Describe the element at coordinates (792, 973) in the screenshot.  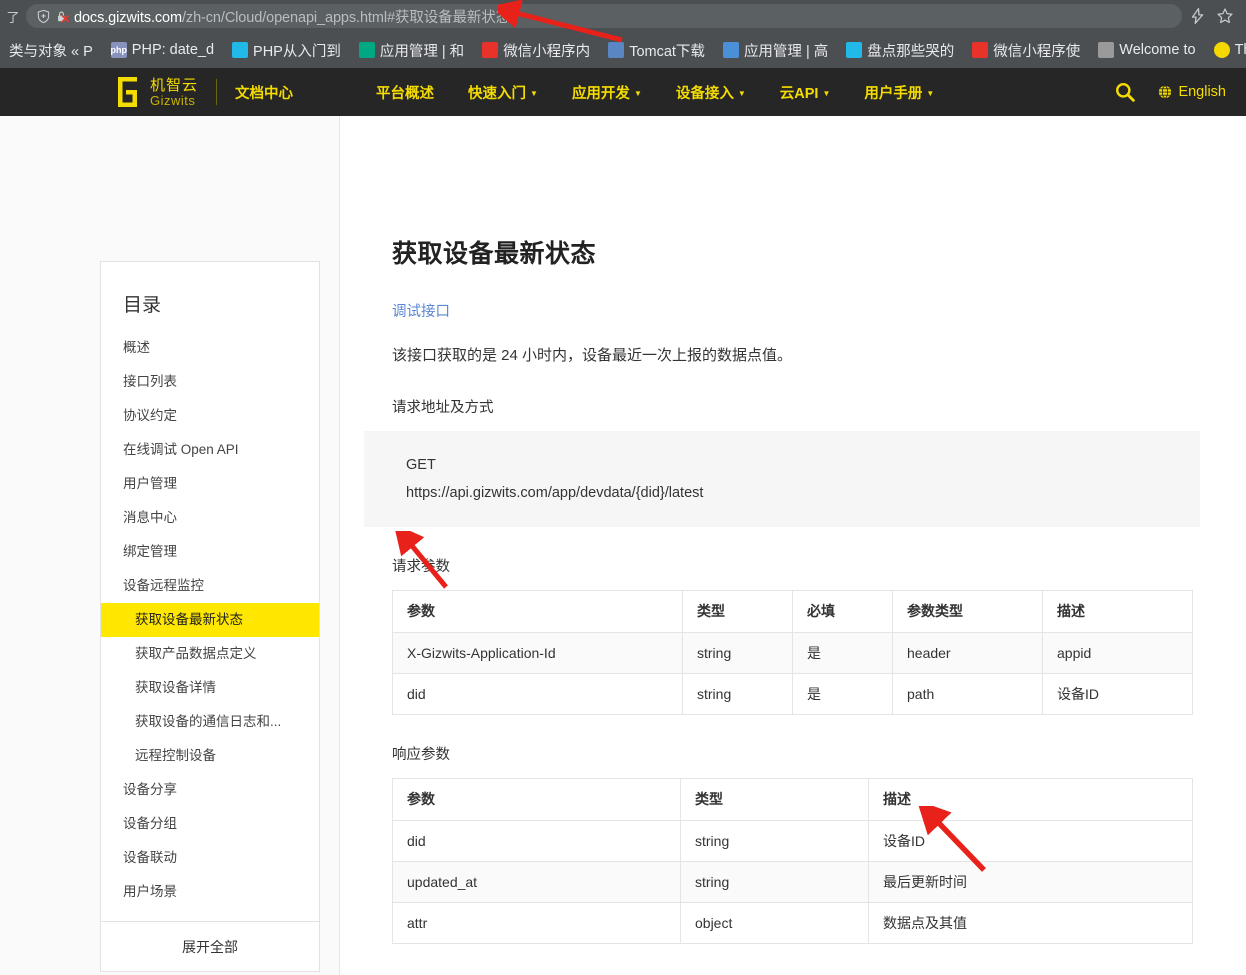
I see `return-example-label: 返回例子` at that location.